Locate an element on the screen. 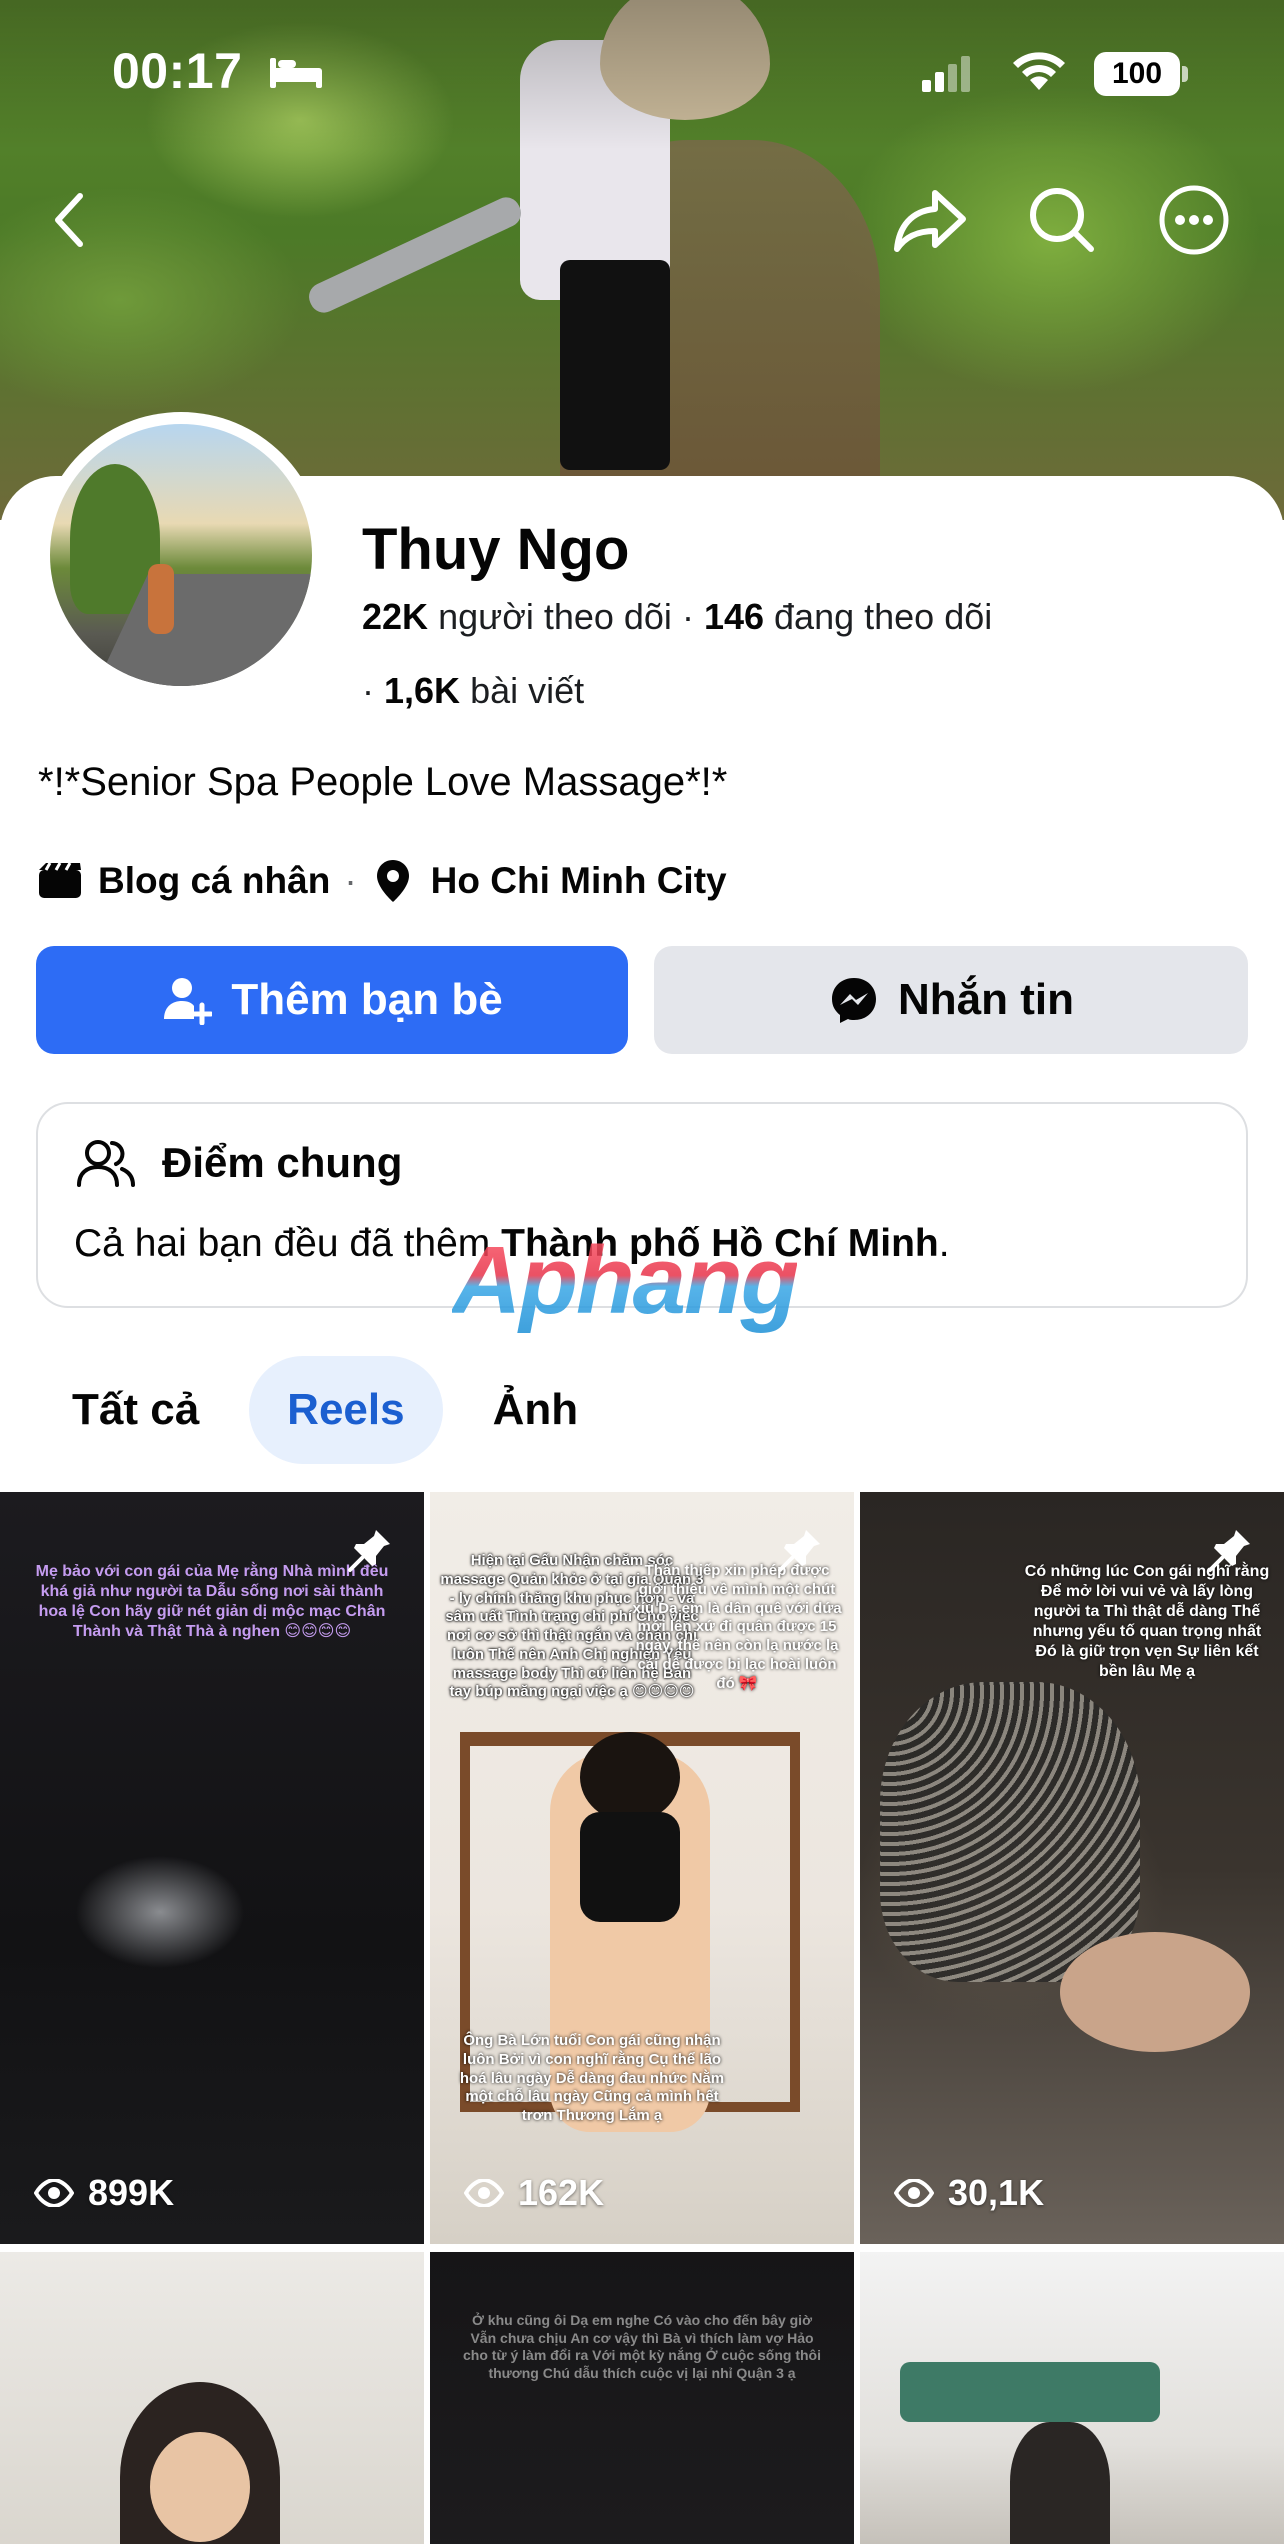 Image resolution: width=1284 pixels, height=2544 pixels. people-icon is located at coordinates (108, 1163).